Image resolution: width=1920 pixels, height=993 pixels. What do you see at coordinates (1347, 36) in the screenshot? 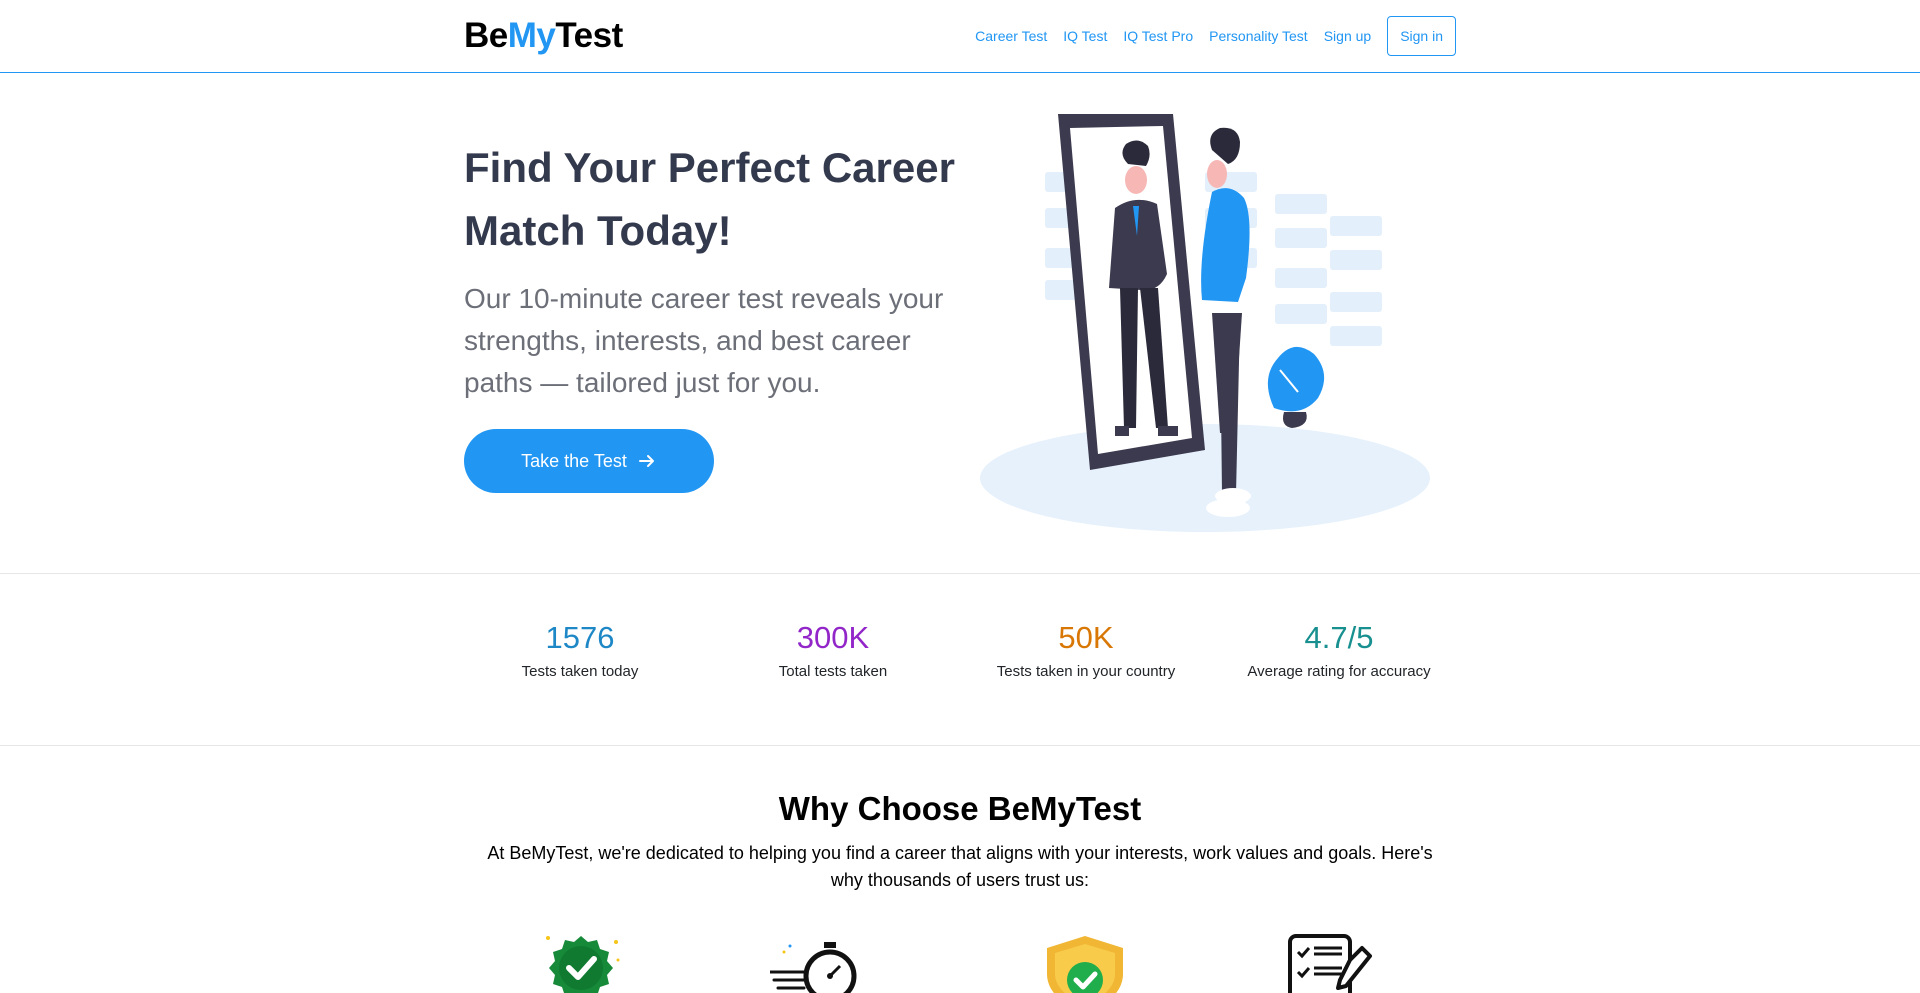
I see `nav-sign-up: Sign up` at bounding box center [1347, 36].